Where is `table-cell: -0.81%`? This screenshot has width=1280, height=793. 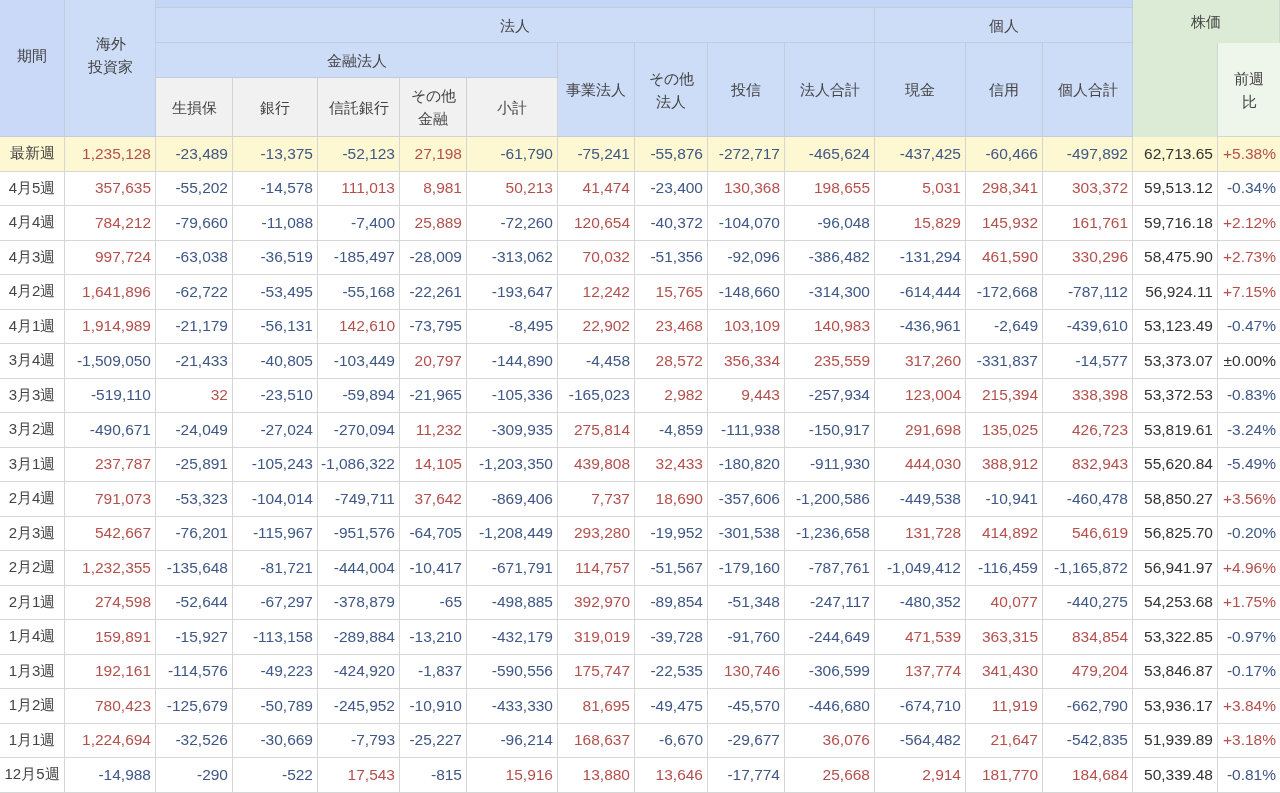
table-cell: -0.81% is located at coordinates (1249, 775).